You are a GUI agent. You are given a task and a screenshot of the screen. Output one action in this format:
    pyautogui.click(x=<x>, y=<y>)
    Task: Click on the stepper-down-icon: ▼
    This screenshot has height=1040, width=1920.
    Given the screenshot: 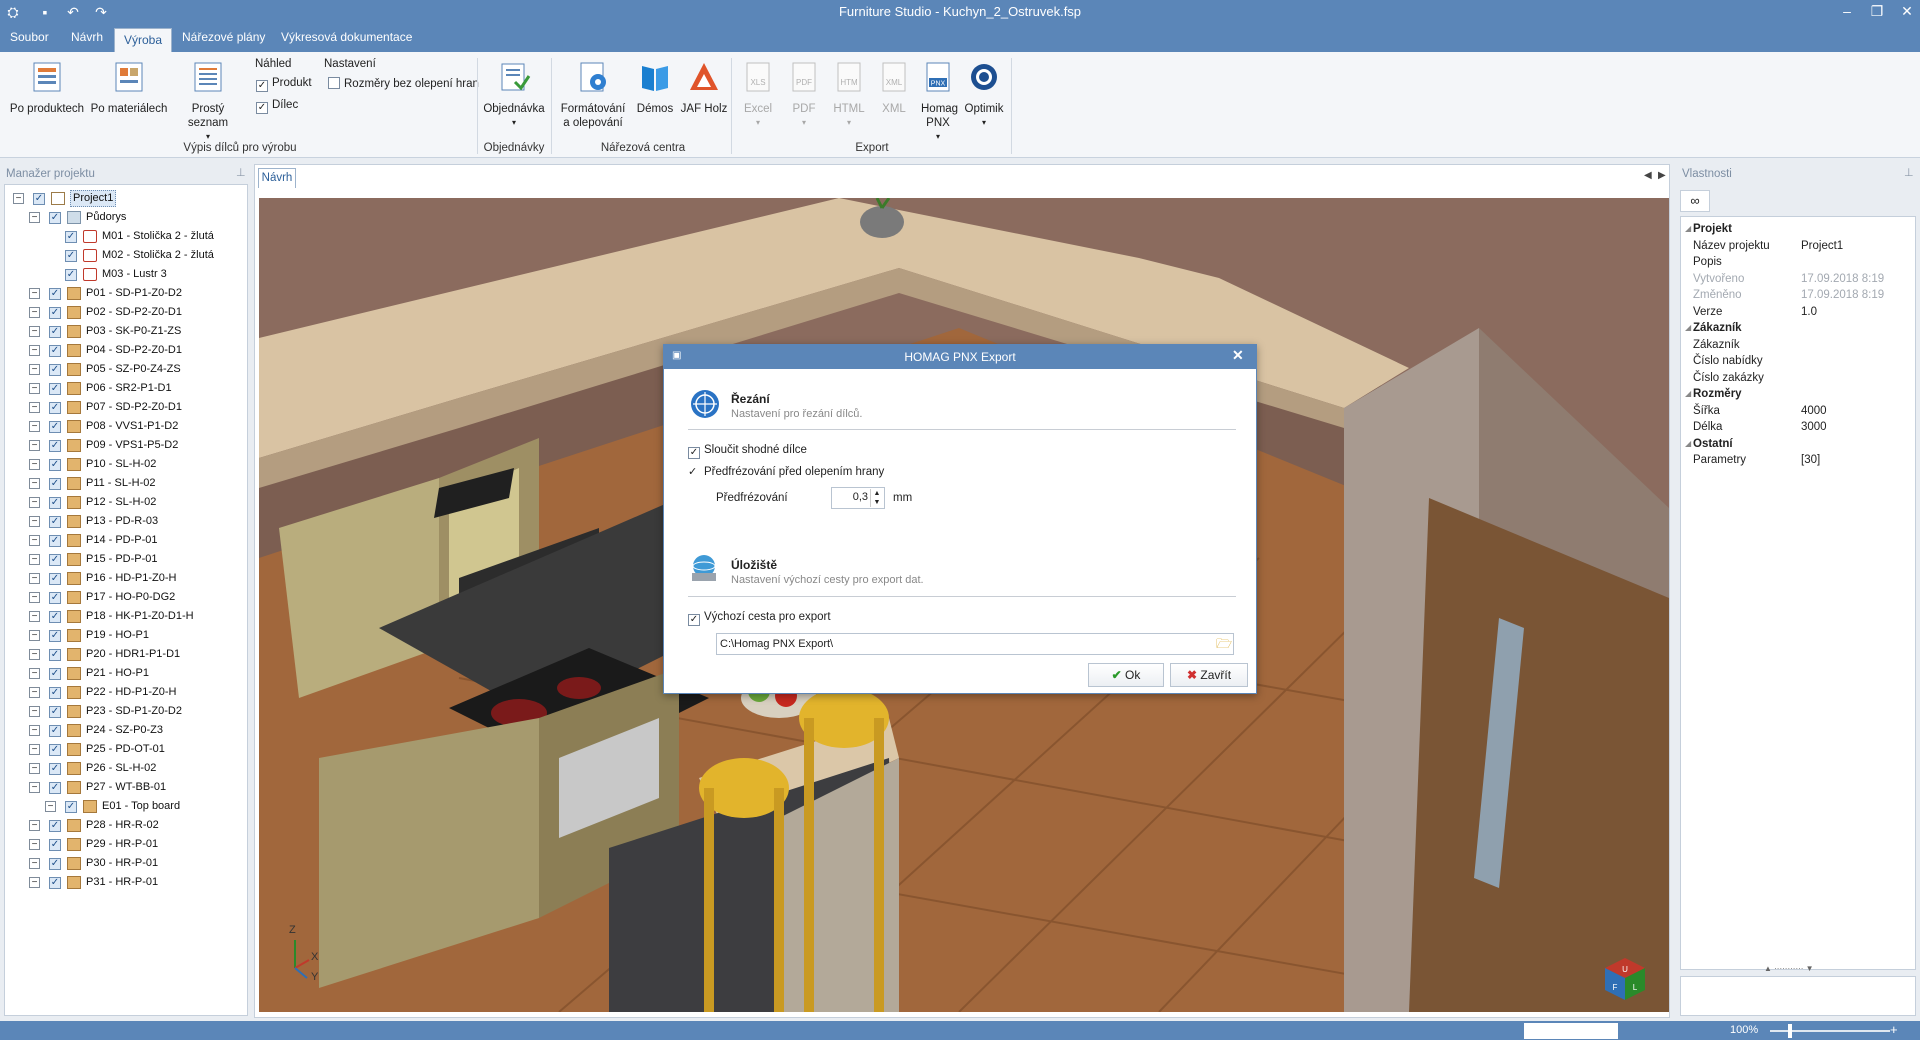 What is the action you would take?
    pyautogui.click(x=876, y=502)
    